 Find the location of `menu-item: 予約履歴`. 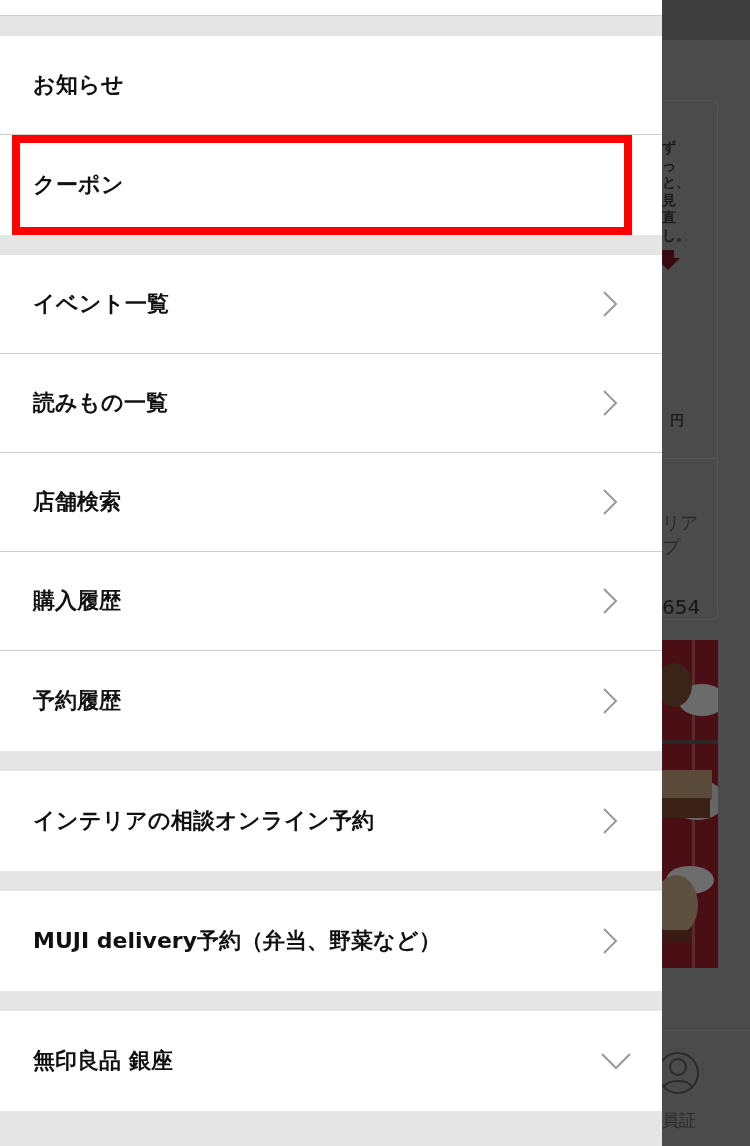

menu-item: 予約履歴 is located at coordinates (331, 701).